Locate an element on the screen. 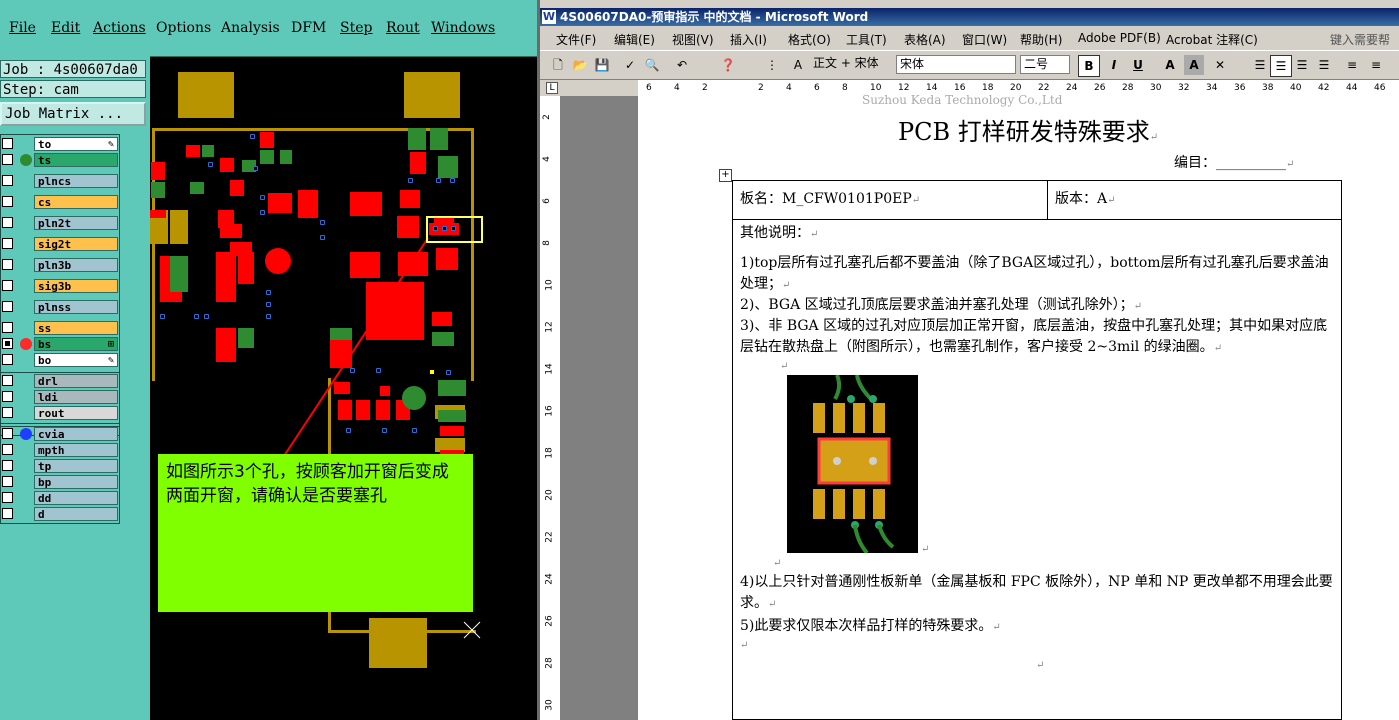  layer-row-cs: cs is located at coordinates (60, 202).